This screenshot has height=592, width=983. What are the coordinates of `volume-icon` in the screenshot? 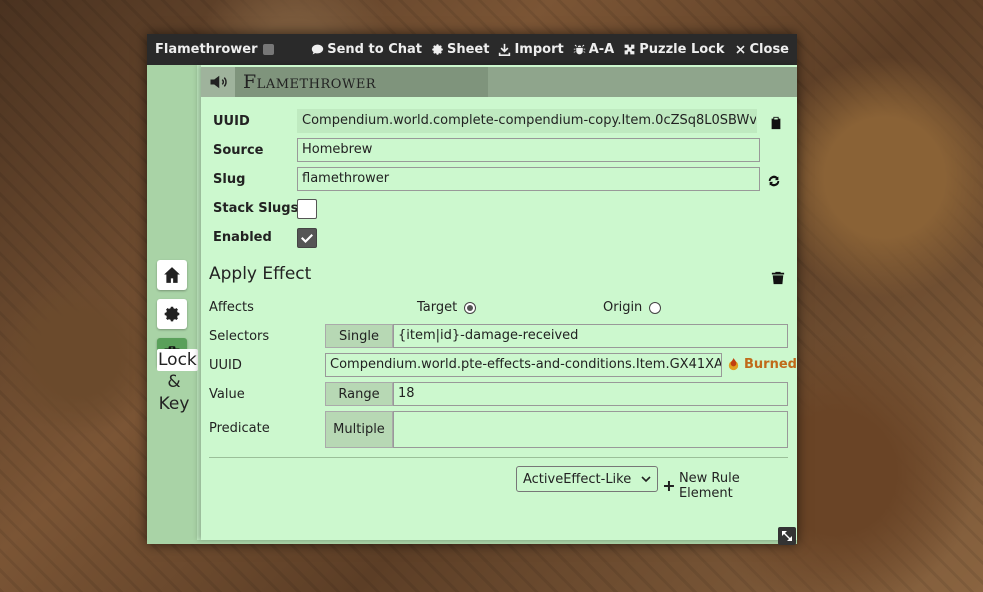 It's located at (218, 82).